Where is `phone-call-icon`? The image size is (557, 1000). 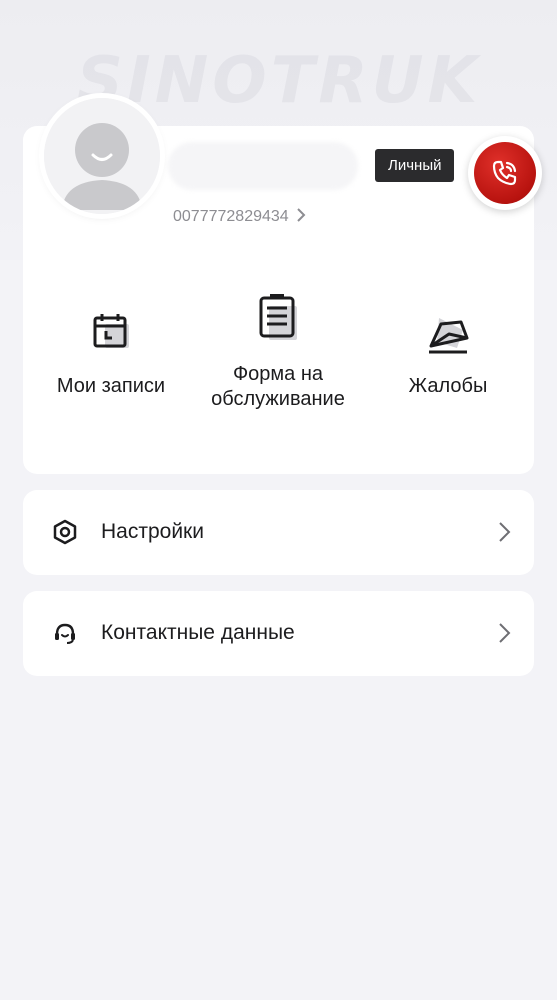
phone-call-icon is located at coordinates (505, 173).